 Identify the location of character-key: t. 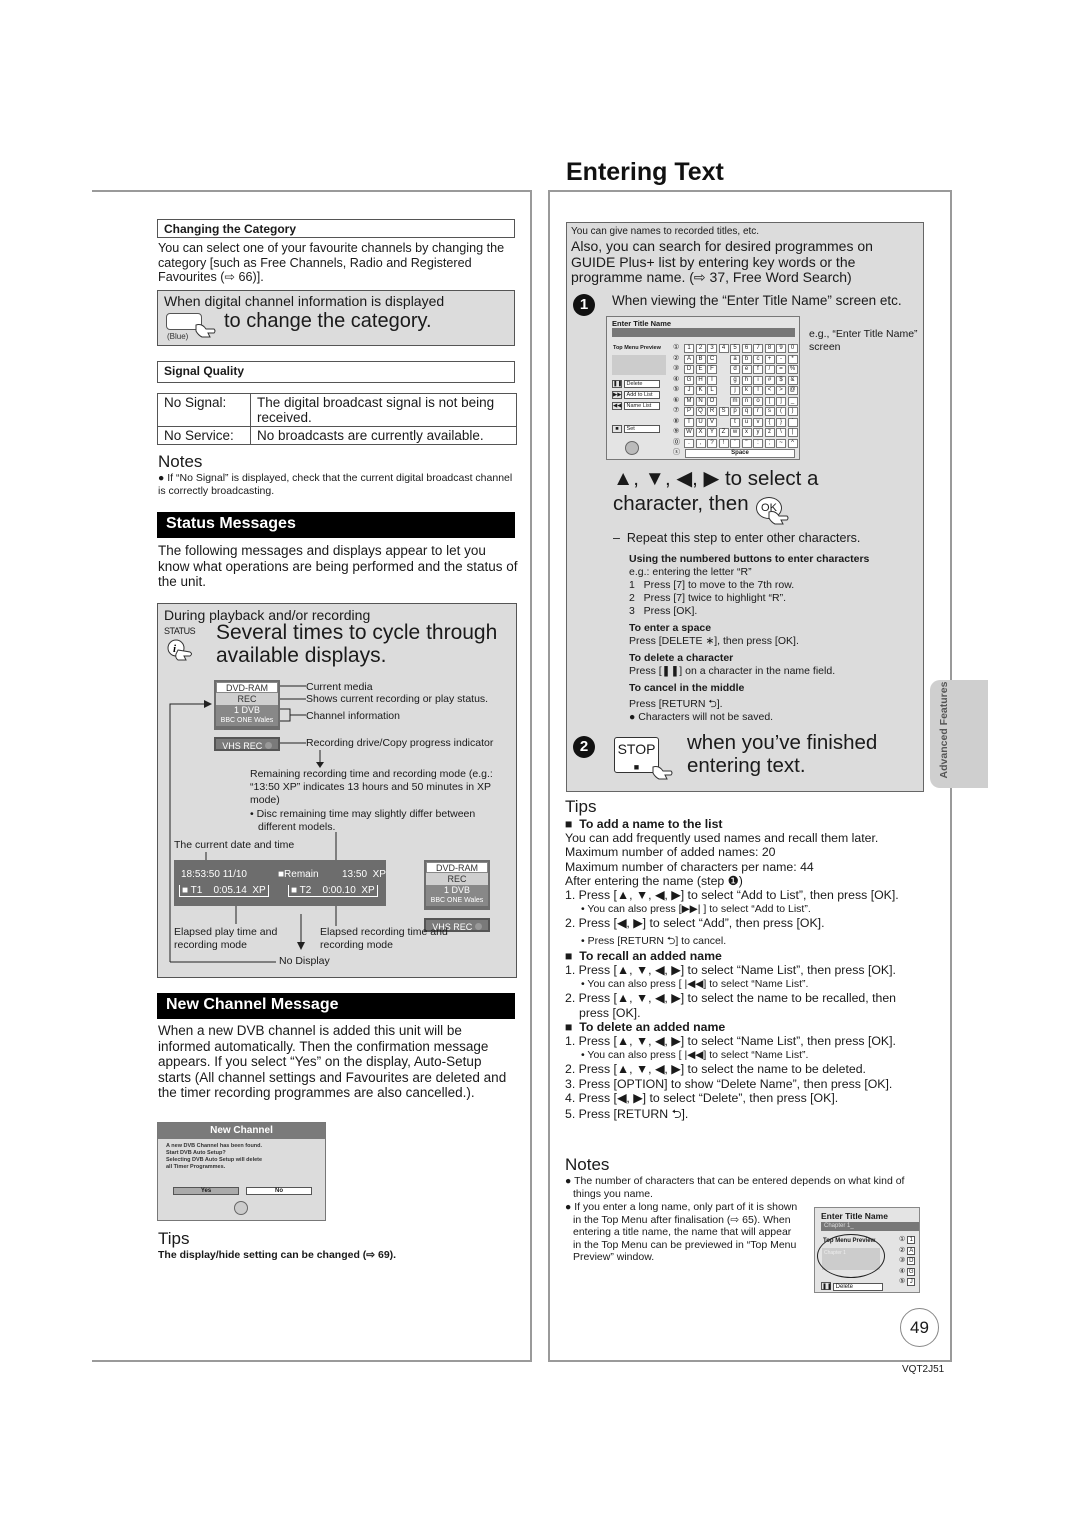
(735, 422).